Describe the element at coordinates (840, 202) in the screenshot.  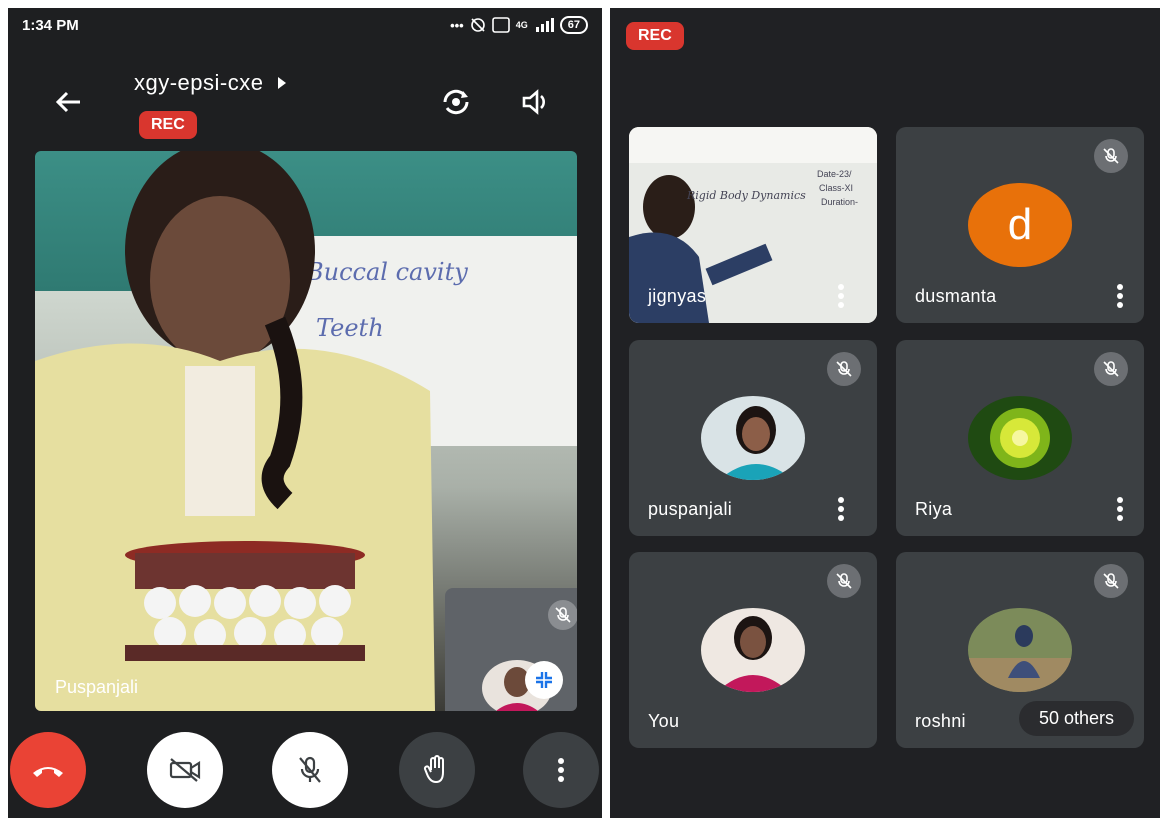
I see `board-duration: Duration-` at that location.